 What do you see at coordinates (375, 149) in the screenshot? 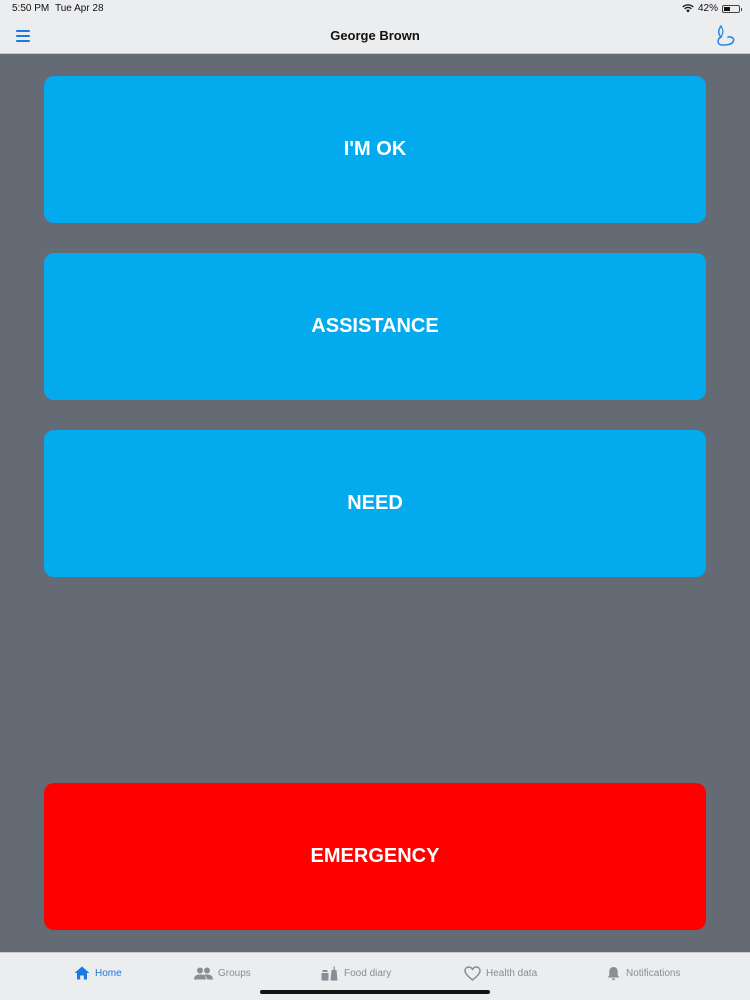
I see `im-ok-button: I'M OK` at bounding box center [375, 149].